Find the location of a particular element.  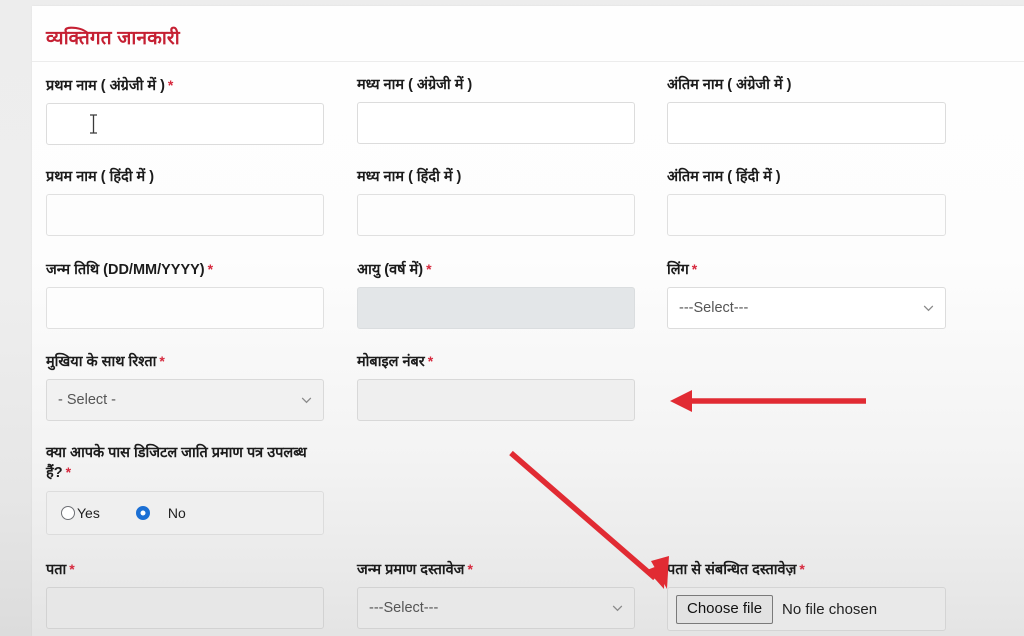

label-text: प्रथम नाम ( हिंदी में ) is located at coordinates (100, 177).